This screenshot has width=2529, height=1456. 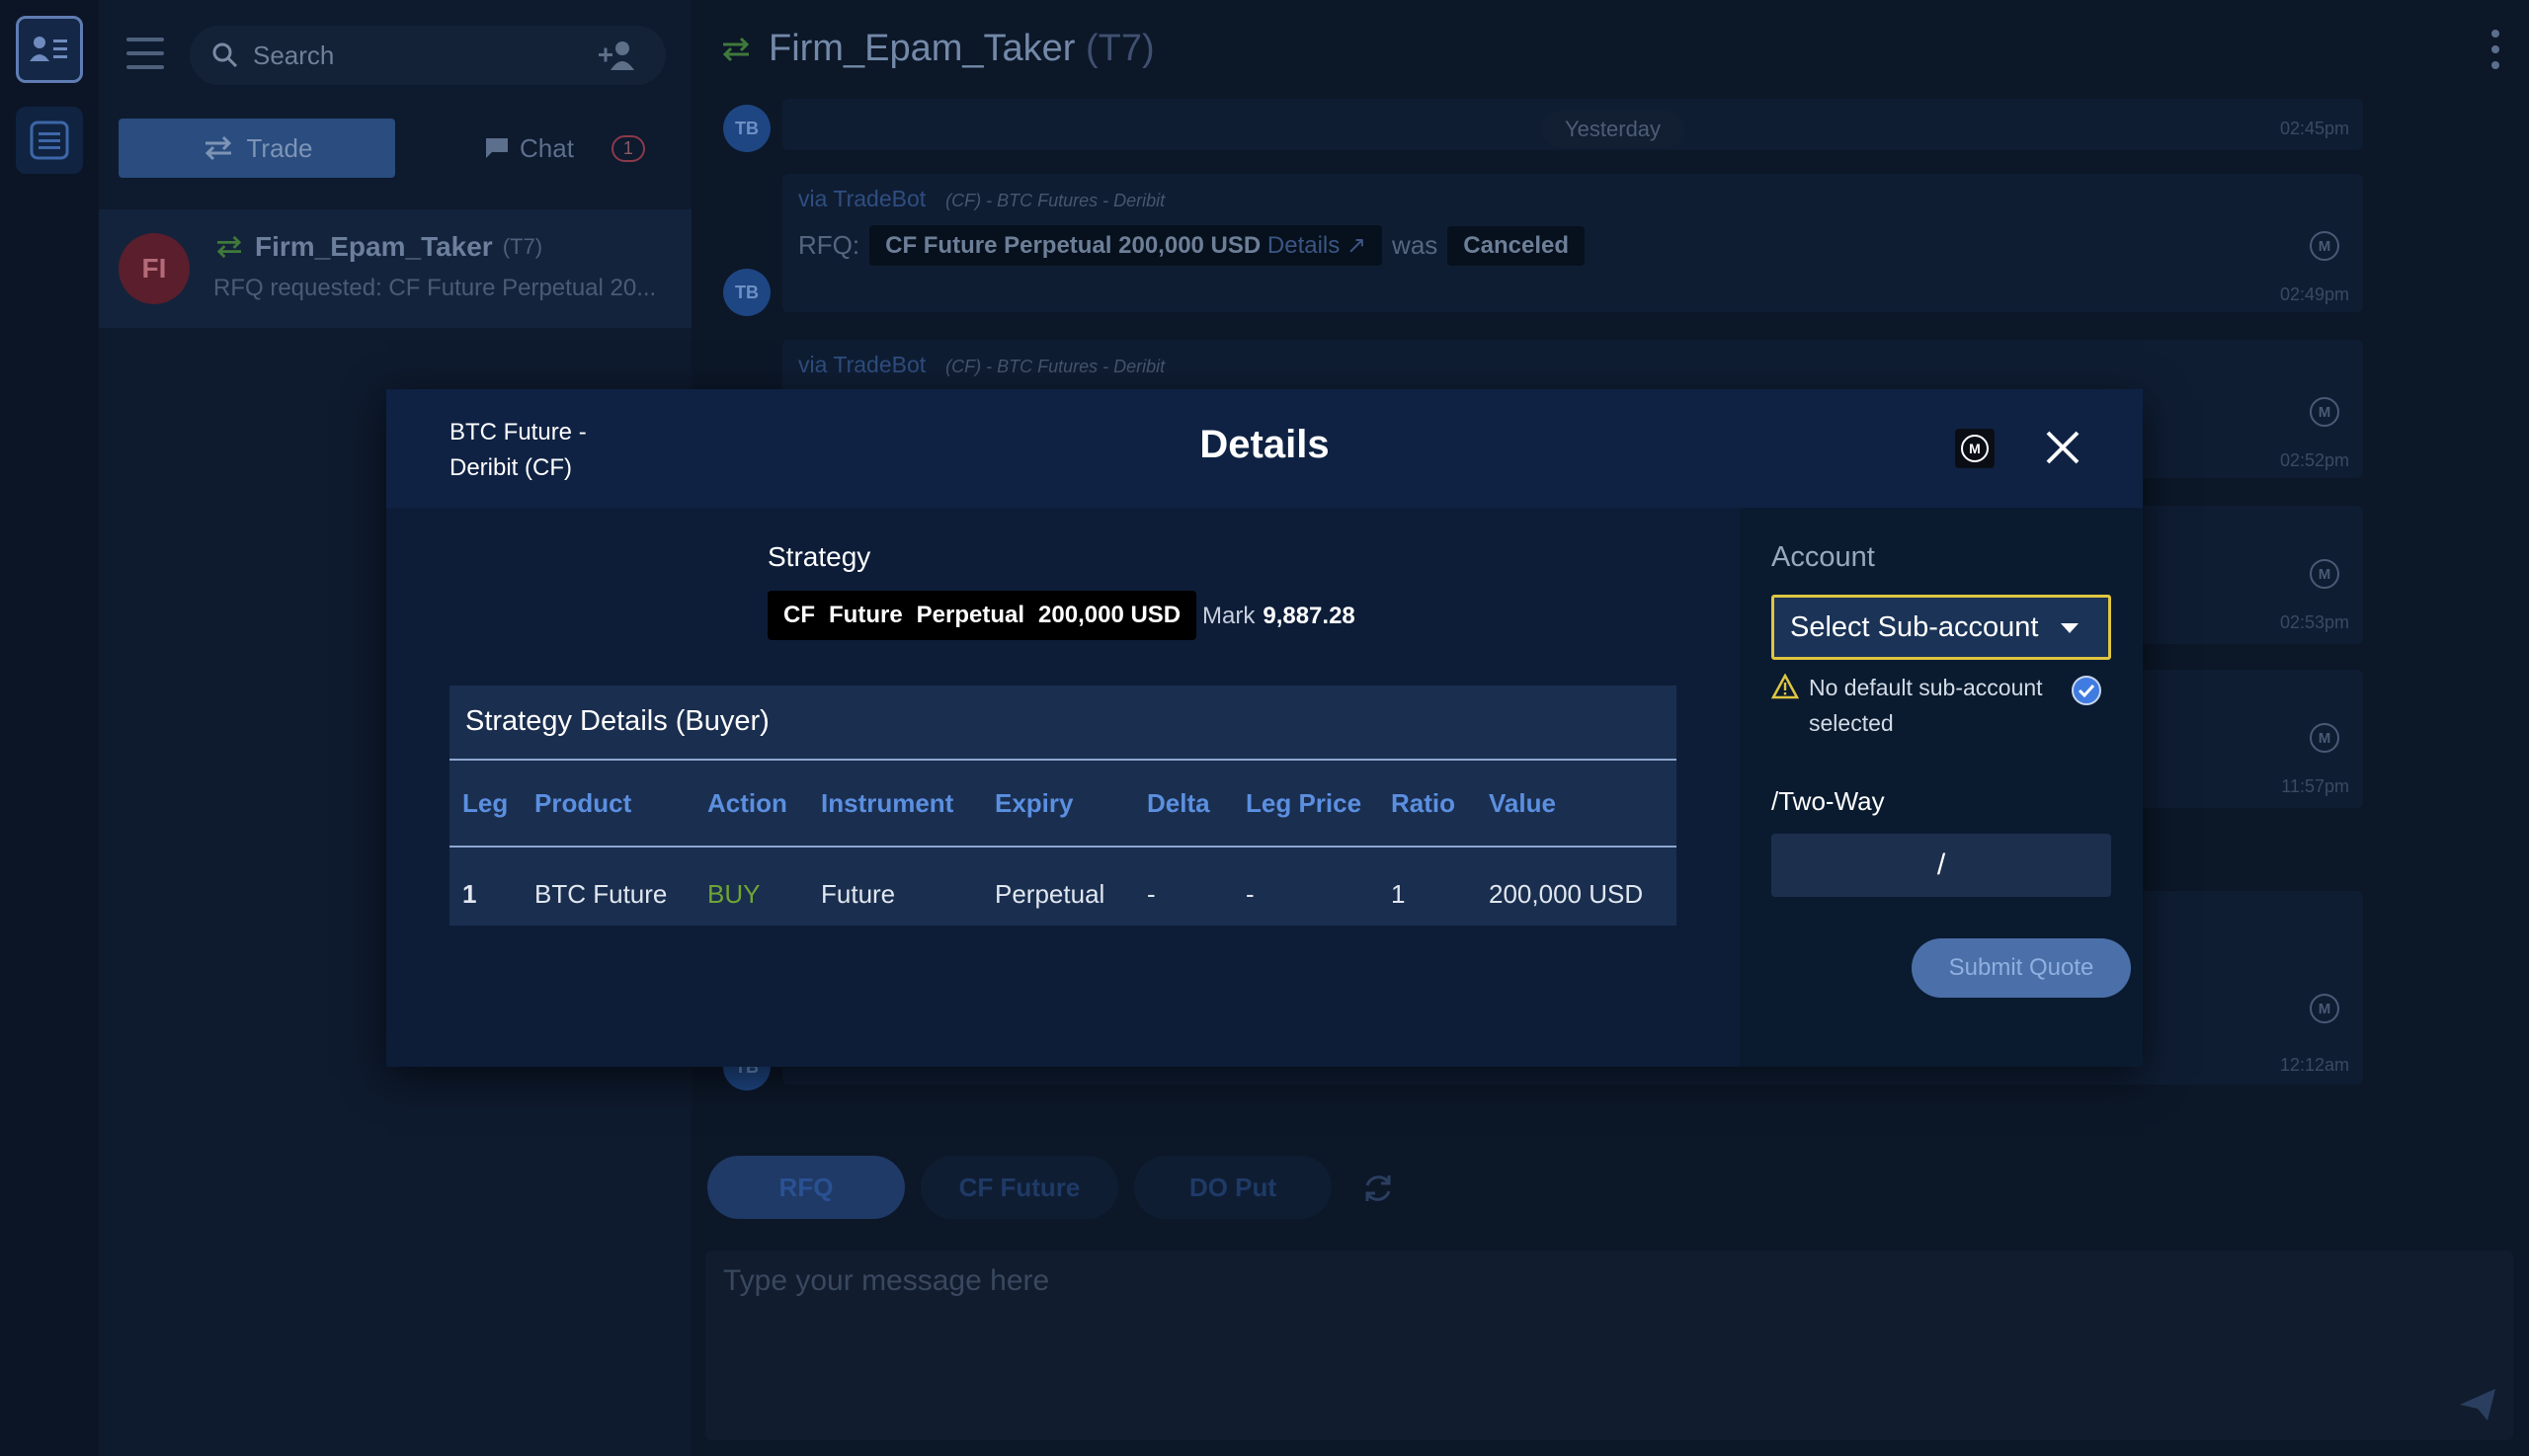 I want to click on quick-do-put-button: DO Put, so click(x=1233, y=1187).